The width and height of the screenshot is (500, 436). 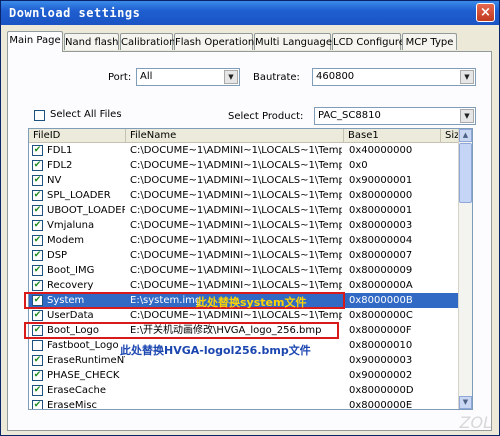 I want to click on product-value: PAC_SC8810, so click(x=349, y=115).